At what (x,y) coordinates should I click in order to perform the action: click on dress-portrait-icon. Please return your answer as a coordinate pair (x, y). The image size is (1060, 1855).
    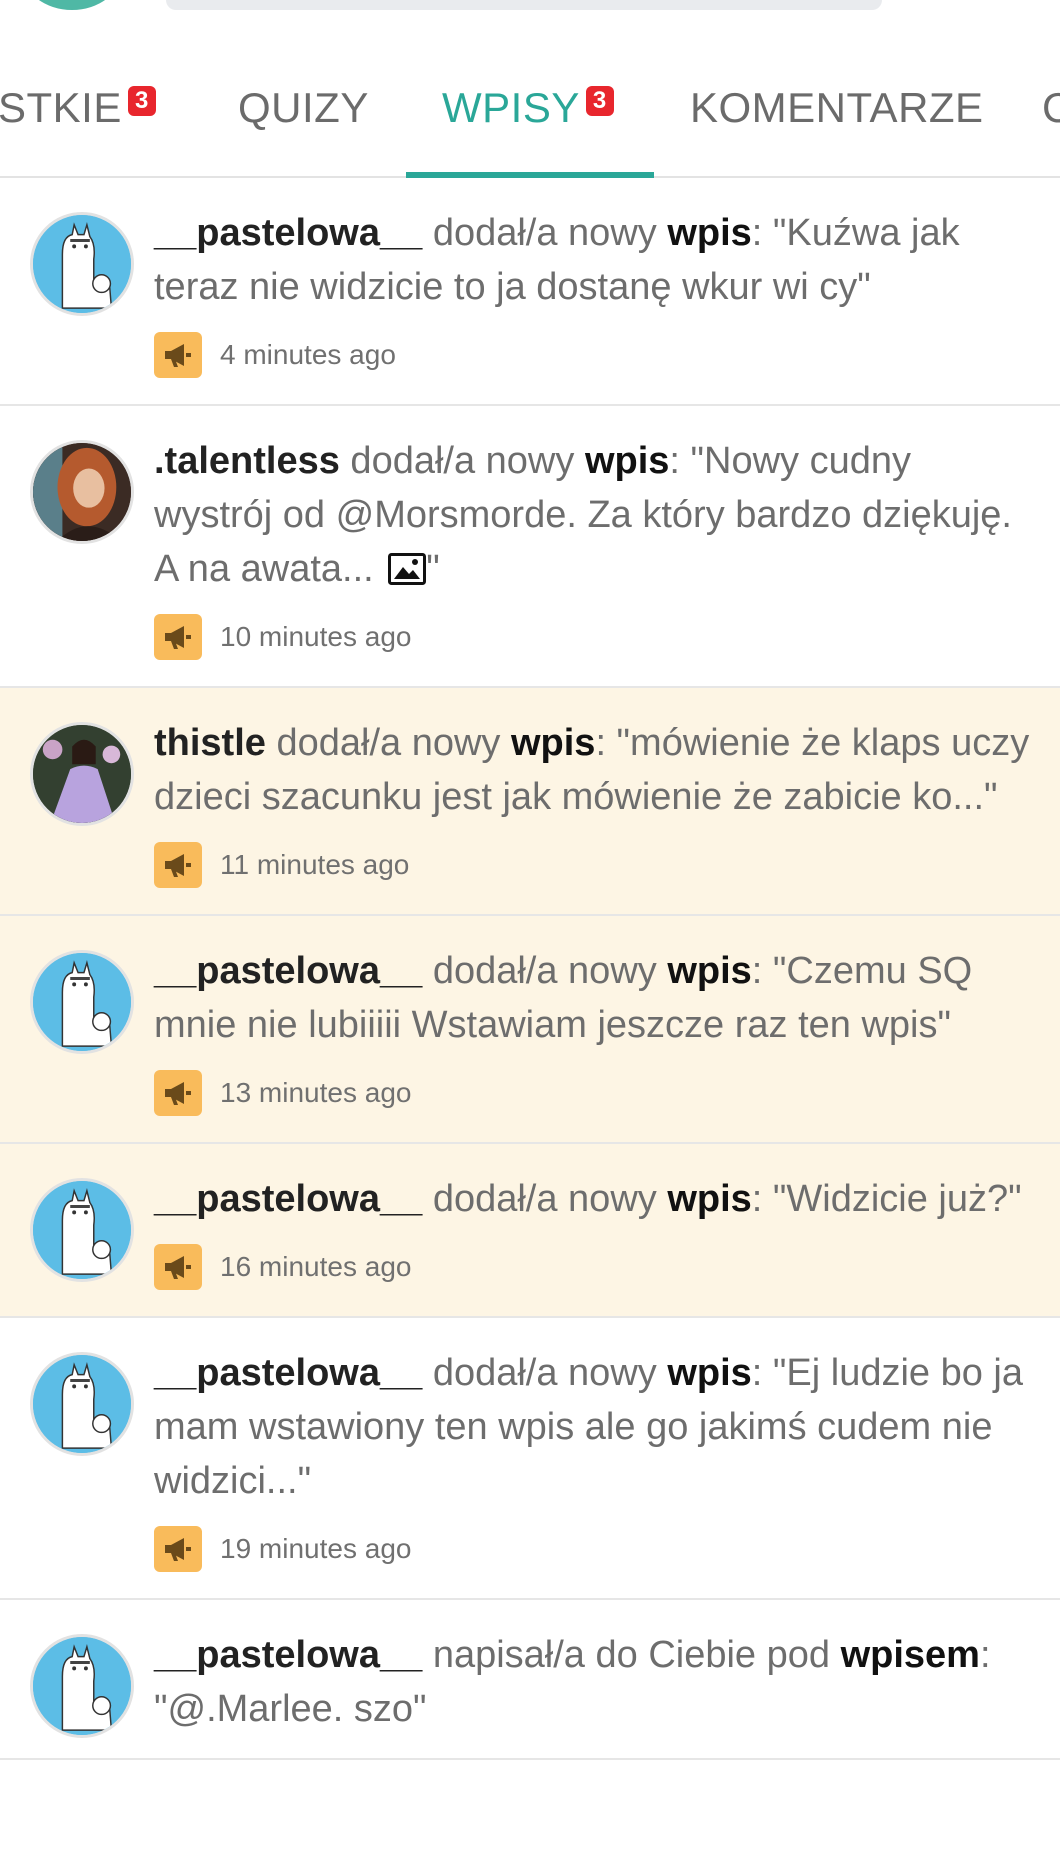
    Looking at the image, I should click on (82, 774).